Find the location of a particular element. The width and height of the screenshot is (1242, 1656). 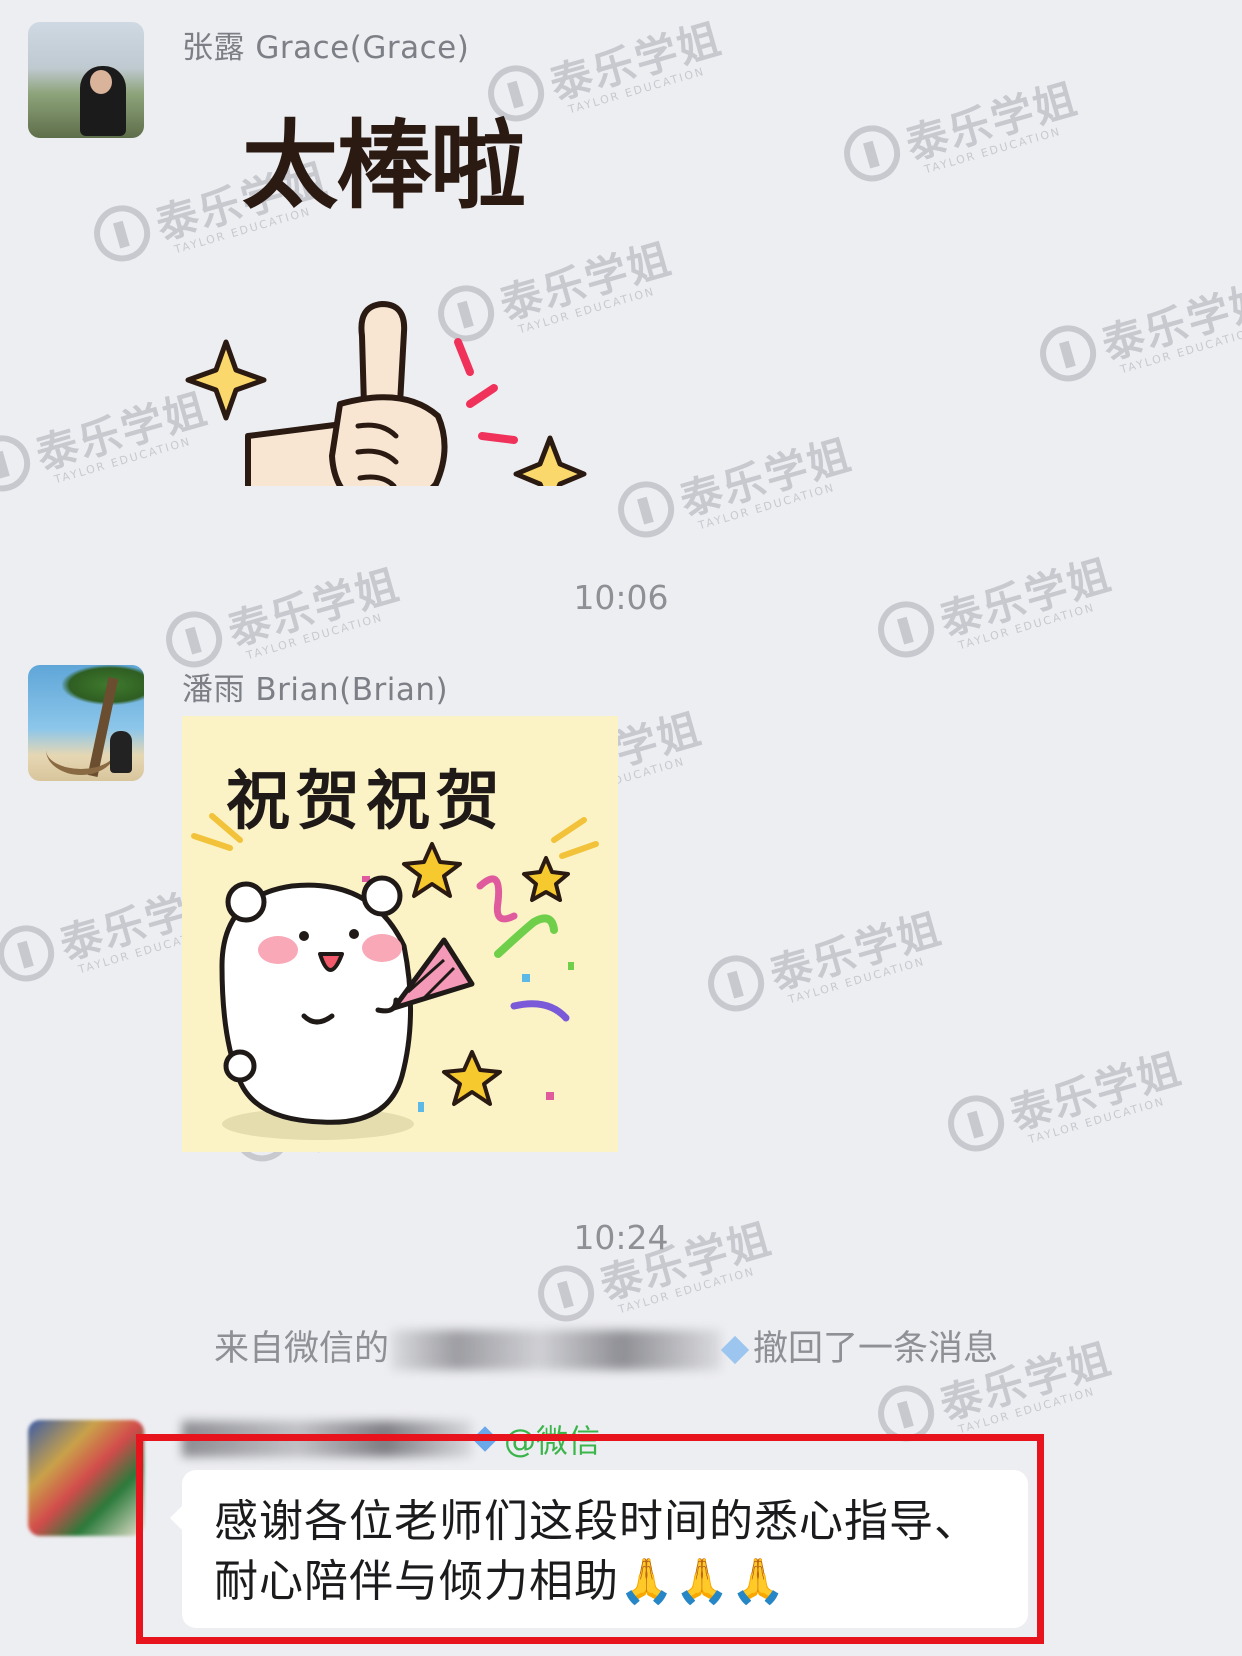

recall-notice-suffix: 撤回了一条消息 is located at coordinates (876, 1349).